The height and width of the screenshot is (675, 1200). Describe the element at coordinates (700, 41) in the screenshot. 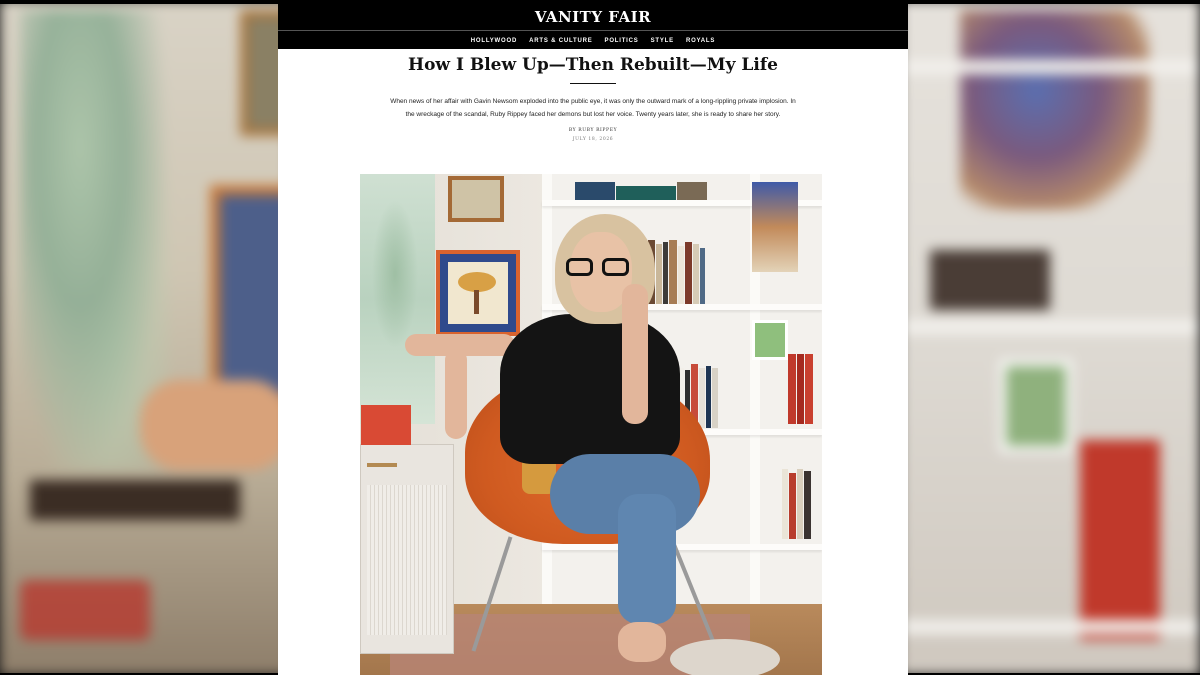

I see `nav-item-royals: ROYALS` at that location.